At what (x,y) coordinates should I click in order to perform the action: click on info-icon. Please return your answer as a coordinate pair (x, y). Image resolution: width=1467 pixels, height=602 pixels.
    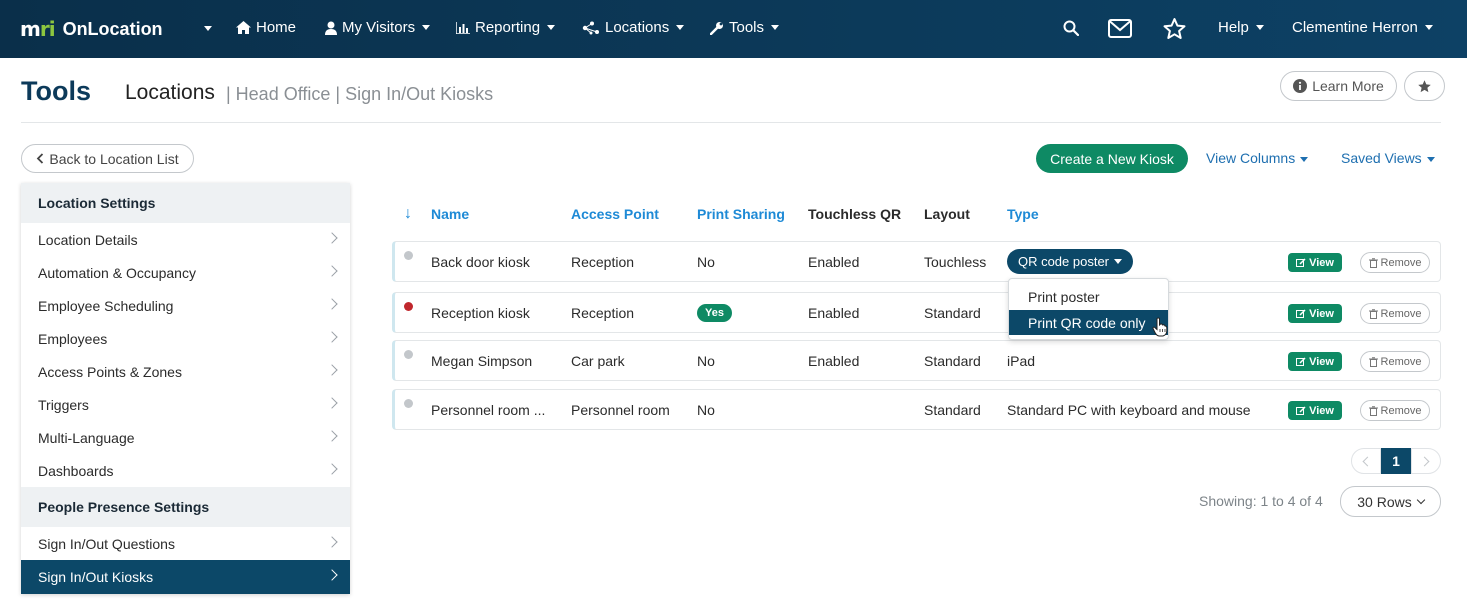
    Looking at the image, I should click on (1300, 86).